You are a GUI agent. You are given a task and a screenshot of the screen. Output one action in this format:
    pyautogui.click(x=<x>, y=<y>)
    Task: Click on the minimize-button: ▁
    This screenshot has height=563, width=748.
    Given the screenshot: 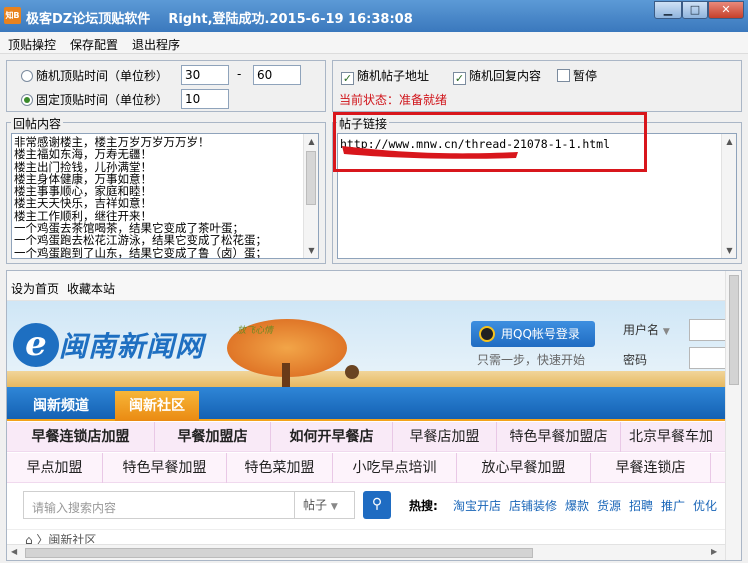 What is the action you would take?
    pyautogui.click(x=668, y=10)
    